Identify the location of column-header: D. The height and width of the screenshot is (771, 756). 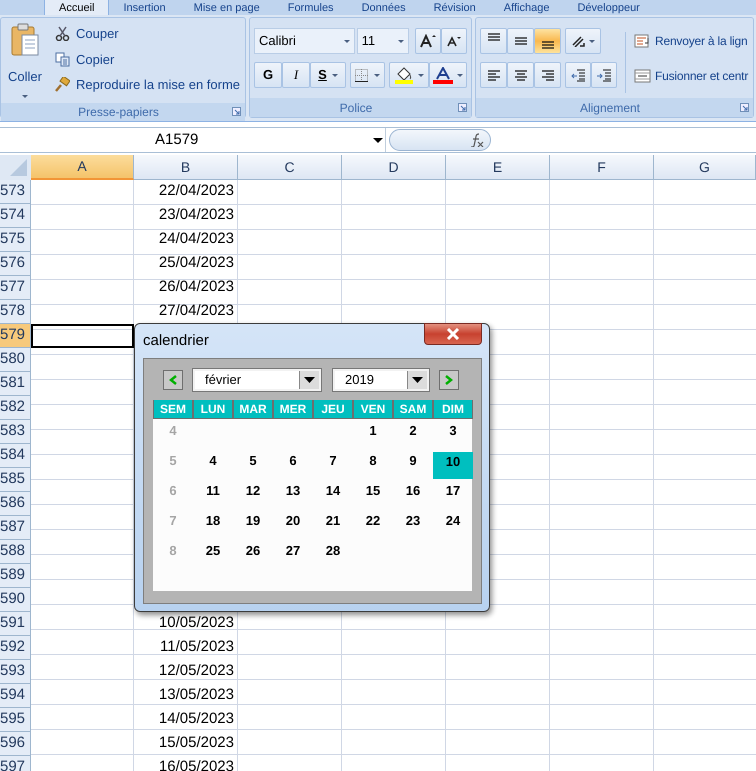
(394, 167).